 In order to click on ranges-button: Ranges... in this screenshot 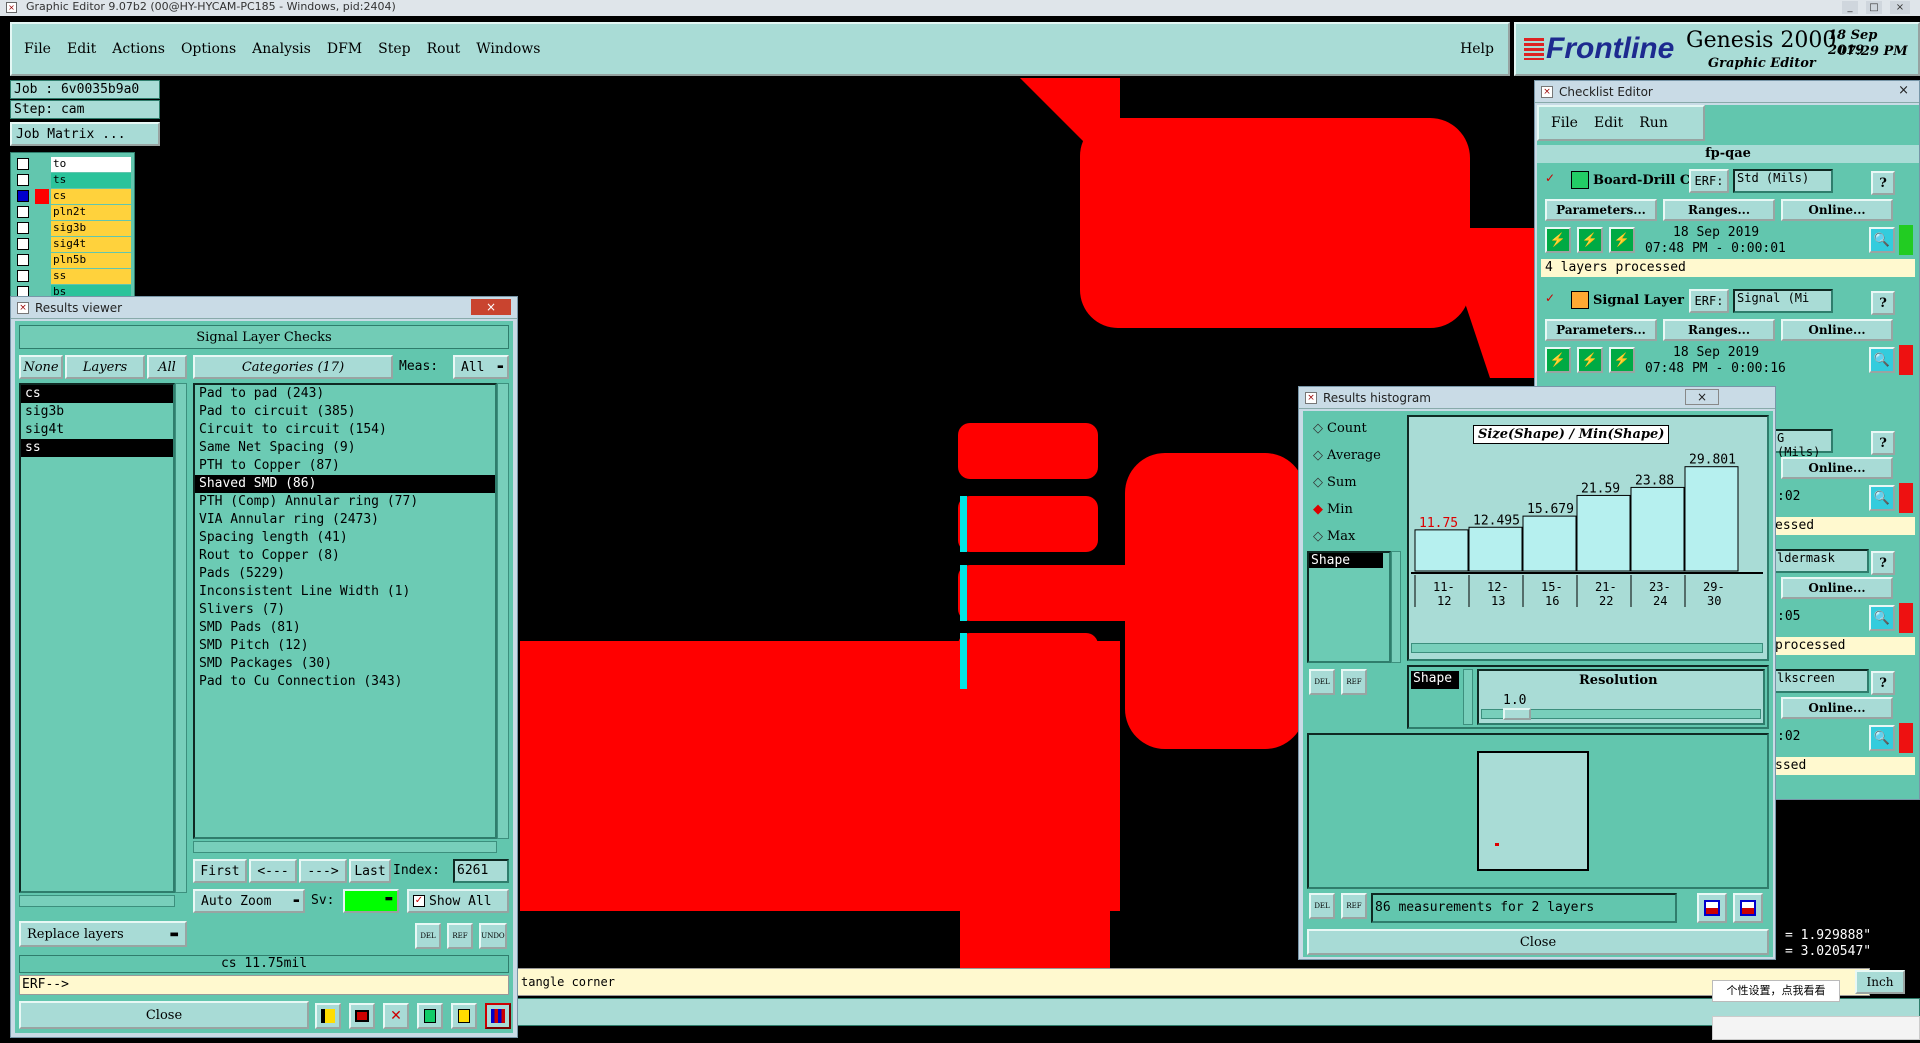, I will do `click(1719, 210)`.